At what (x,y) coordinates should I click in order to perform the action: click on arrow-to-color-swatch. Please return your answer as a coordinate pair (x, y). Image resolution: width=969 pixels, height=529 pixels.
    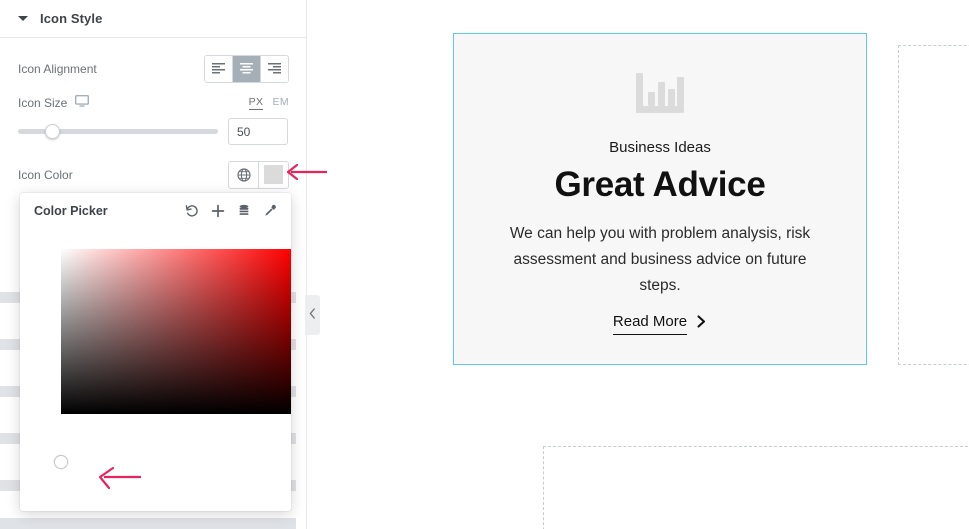
    Looking at the image, I should click on (306, 172).